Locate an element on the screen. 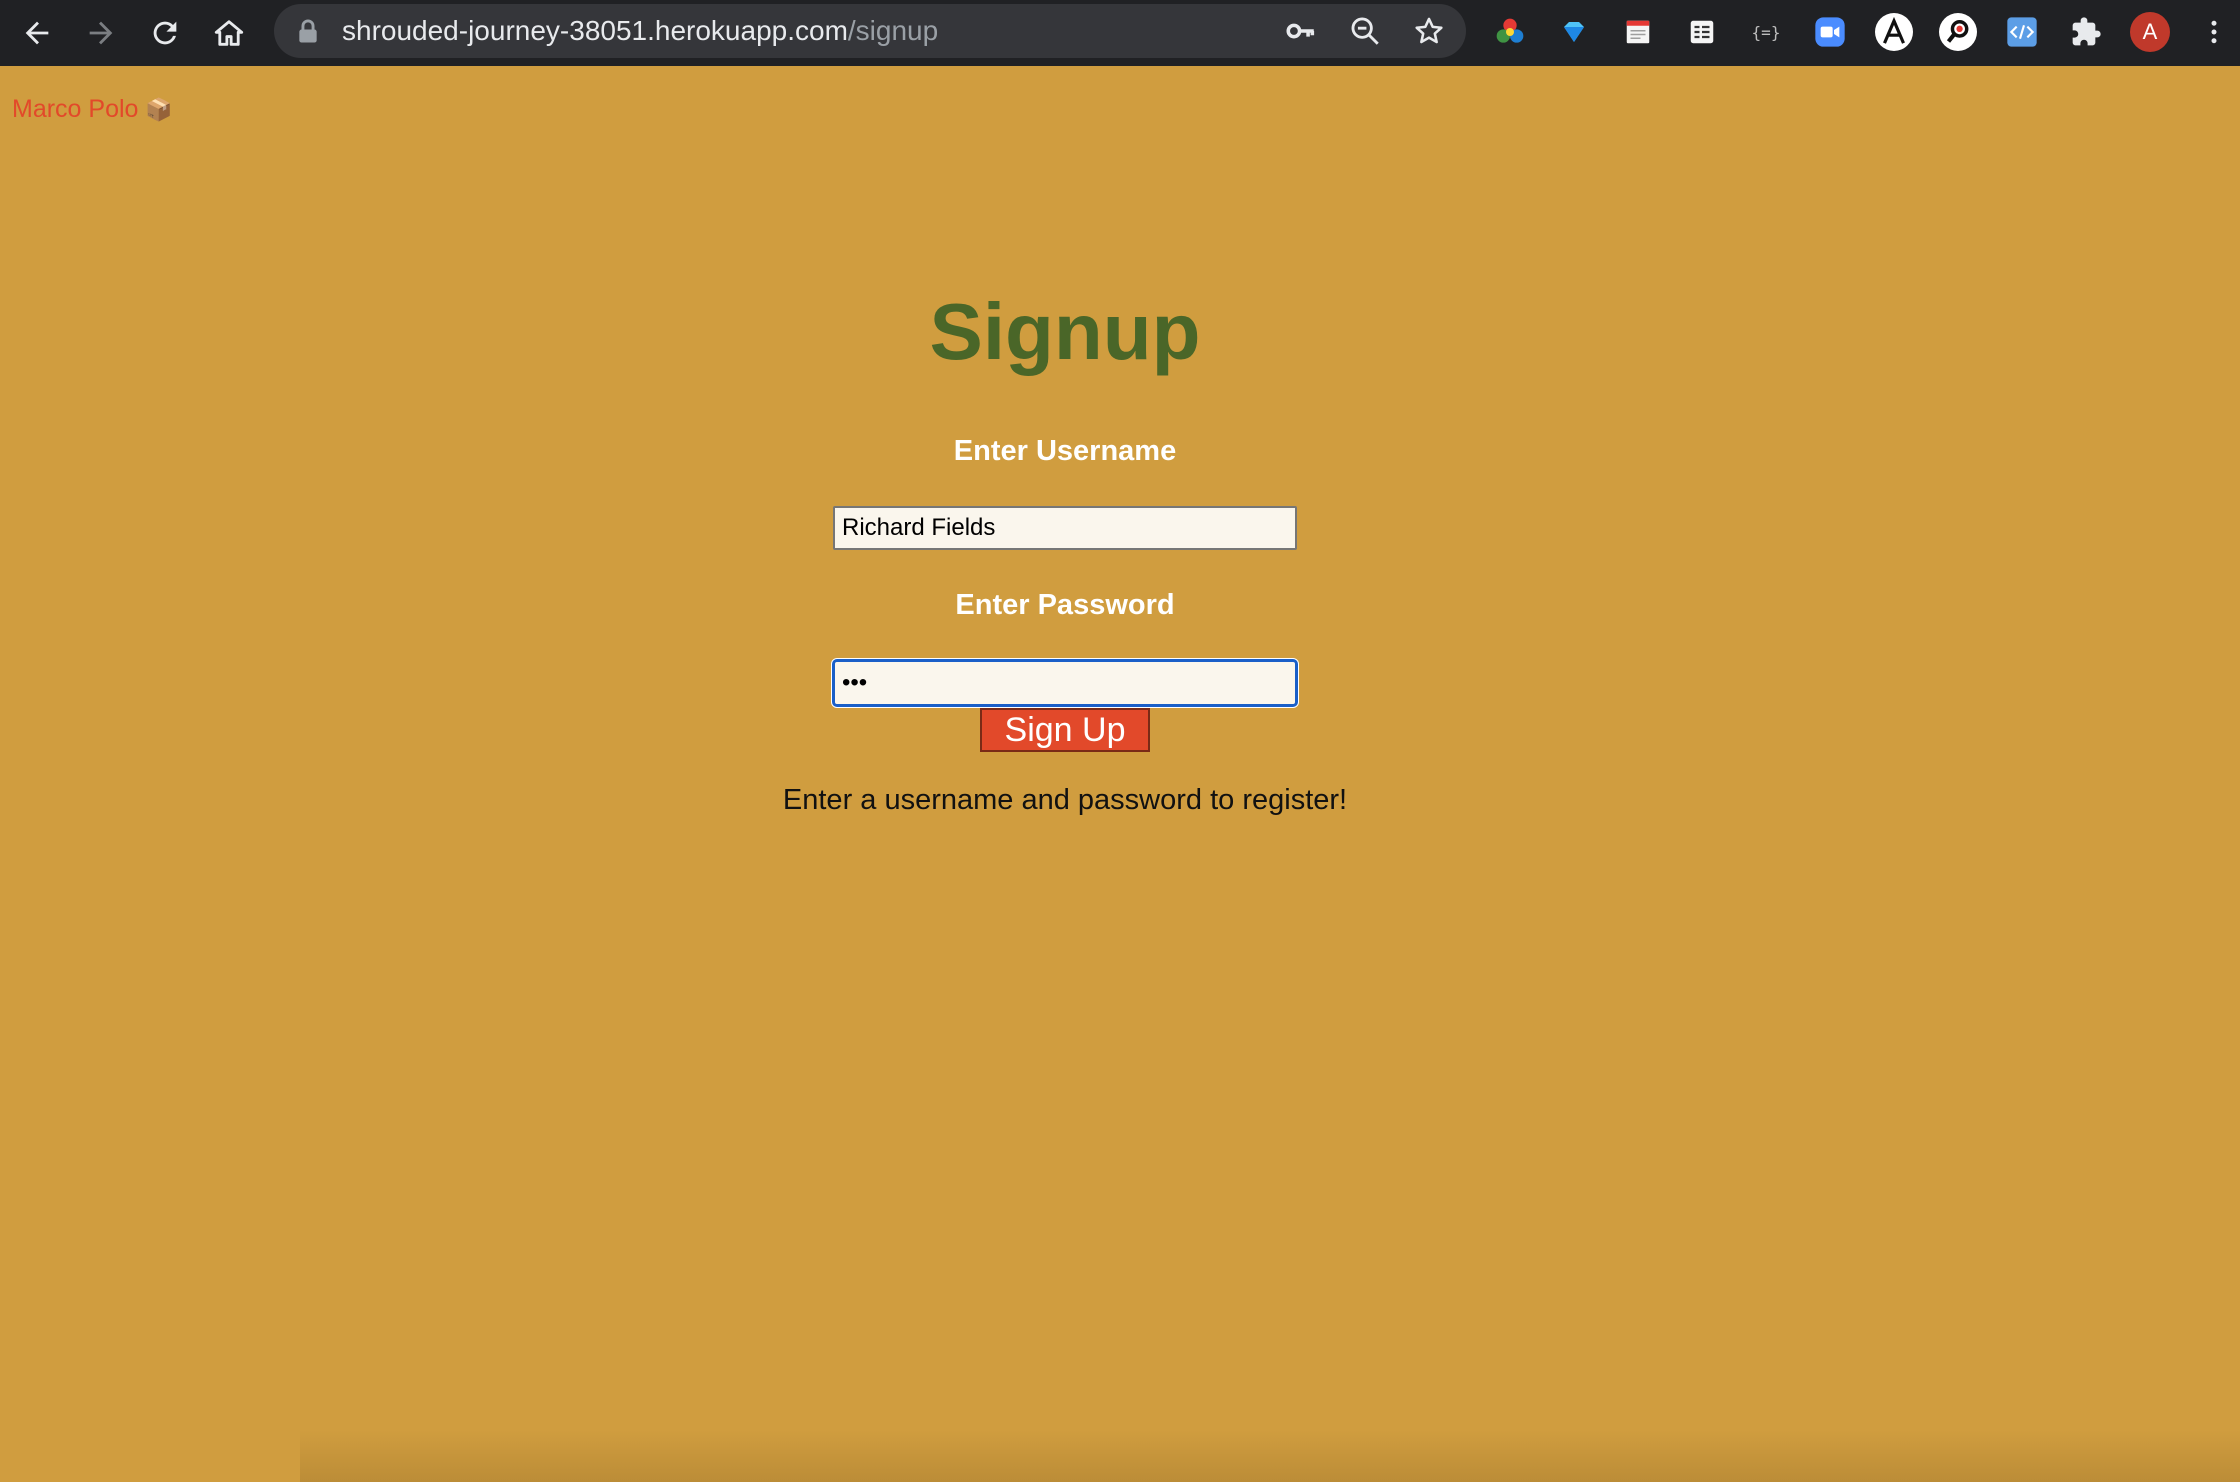 The width and height of the screenshot is (2240, 1482). more-menu-icon is located at coordinates (2214, 32).